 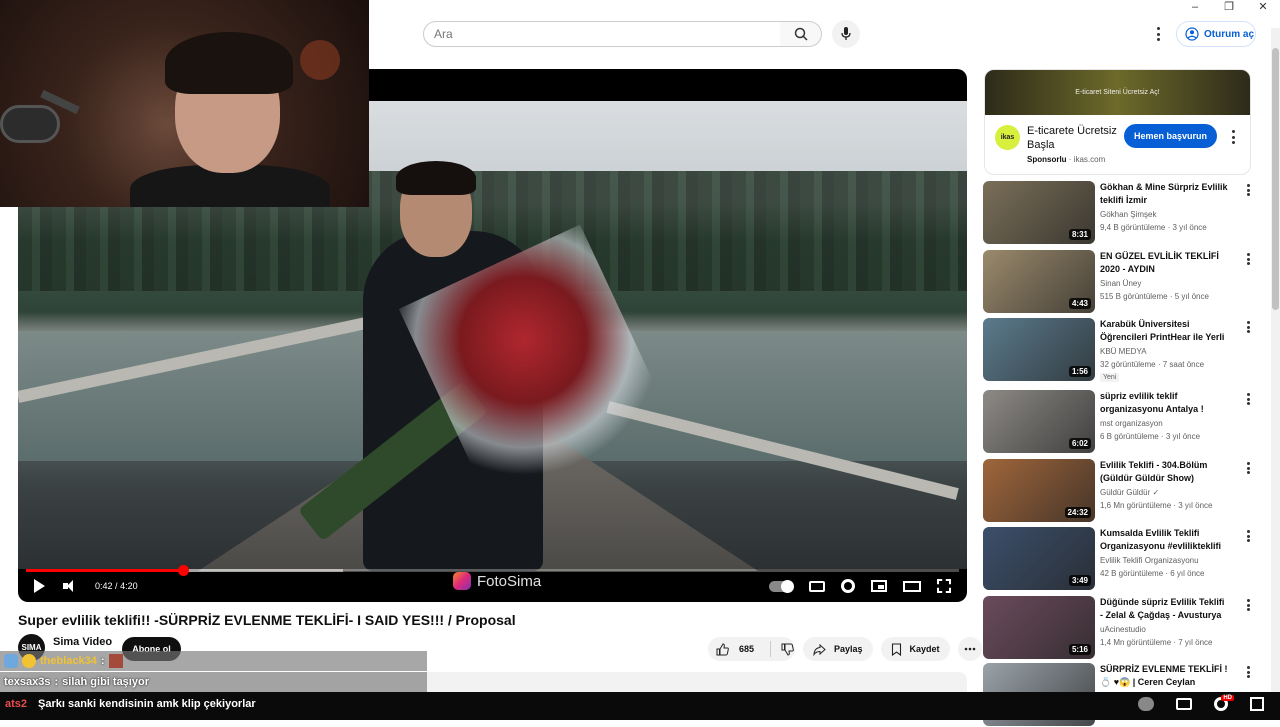 I want to click on recommended-video-channel: KBÜ MEDYA, so click(x=1123, y=351).